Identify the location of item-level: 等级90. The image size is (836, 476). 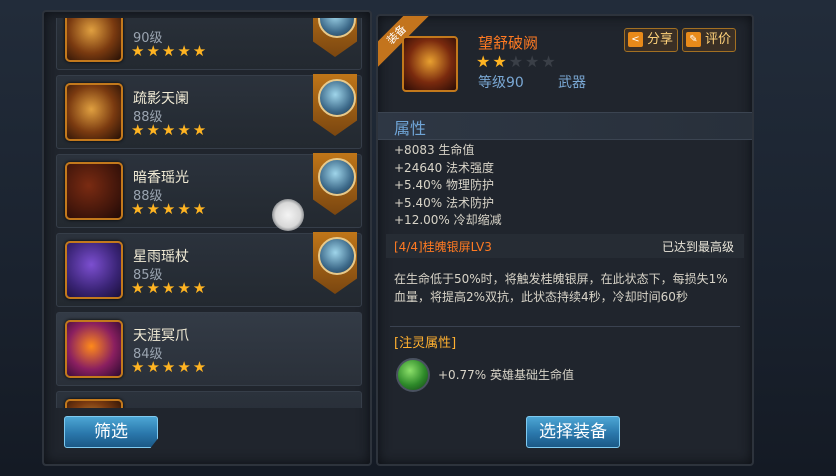
(501, 83).